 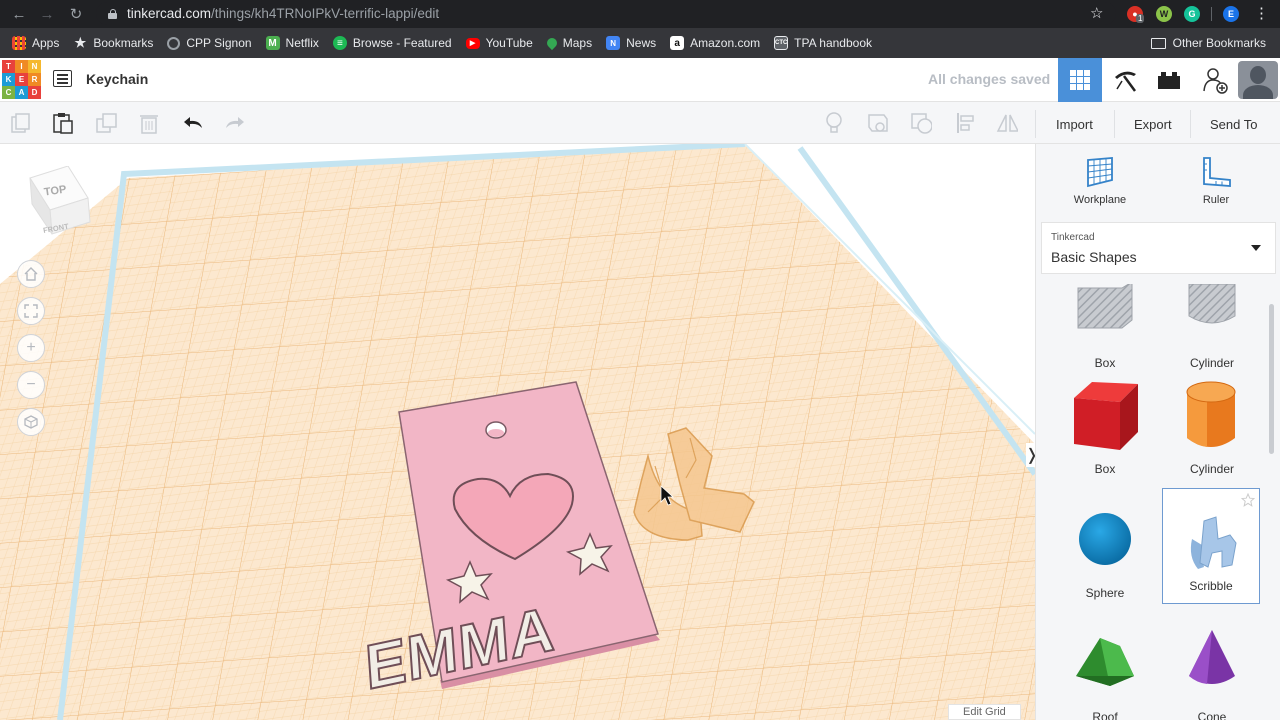 What do you see at coordinates (1219, 43) in the screenshot?
I see `other-bookmarks-label: Other Bookmarks` at bounding box center [1219, 43].